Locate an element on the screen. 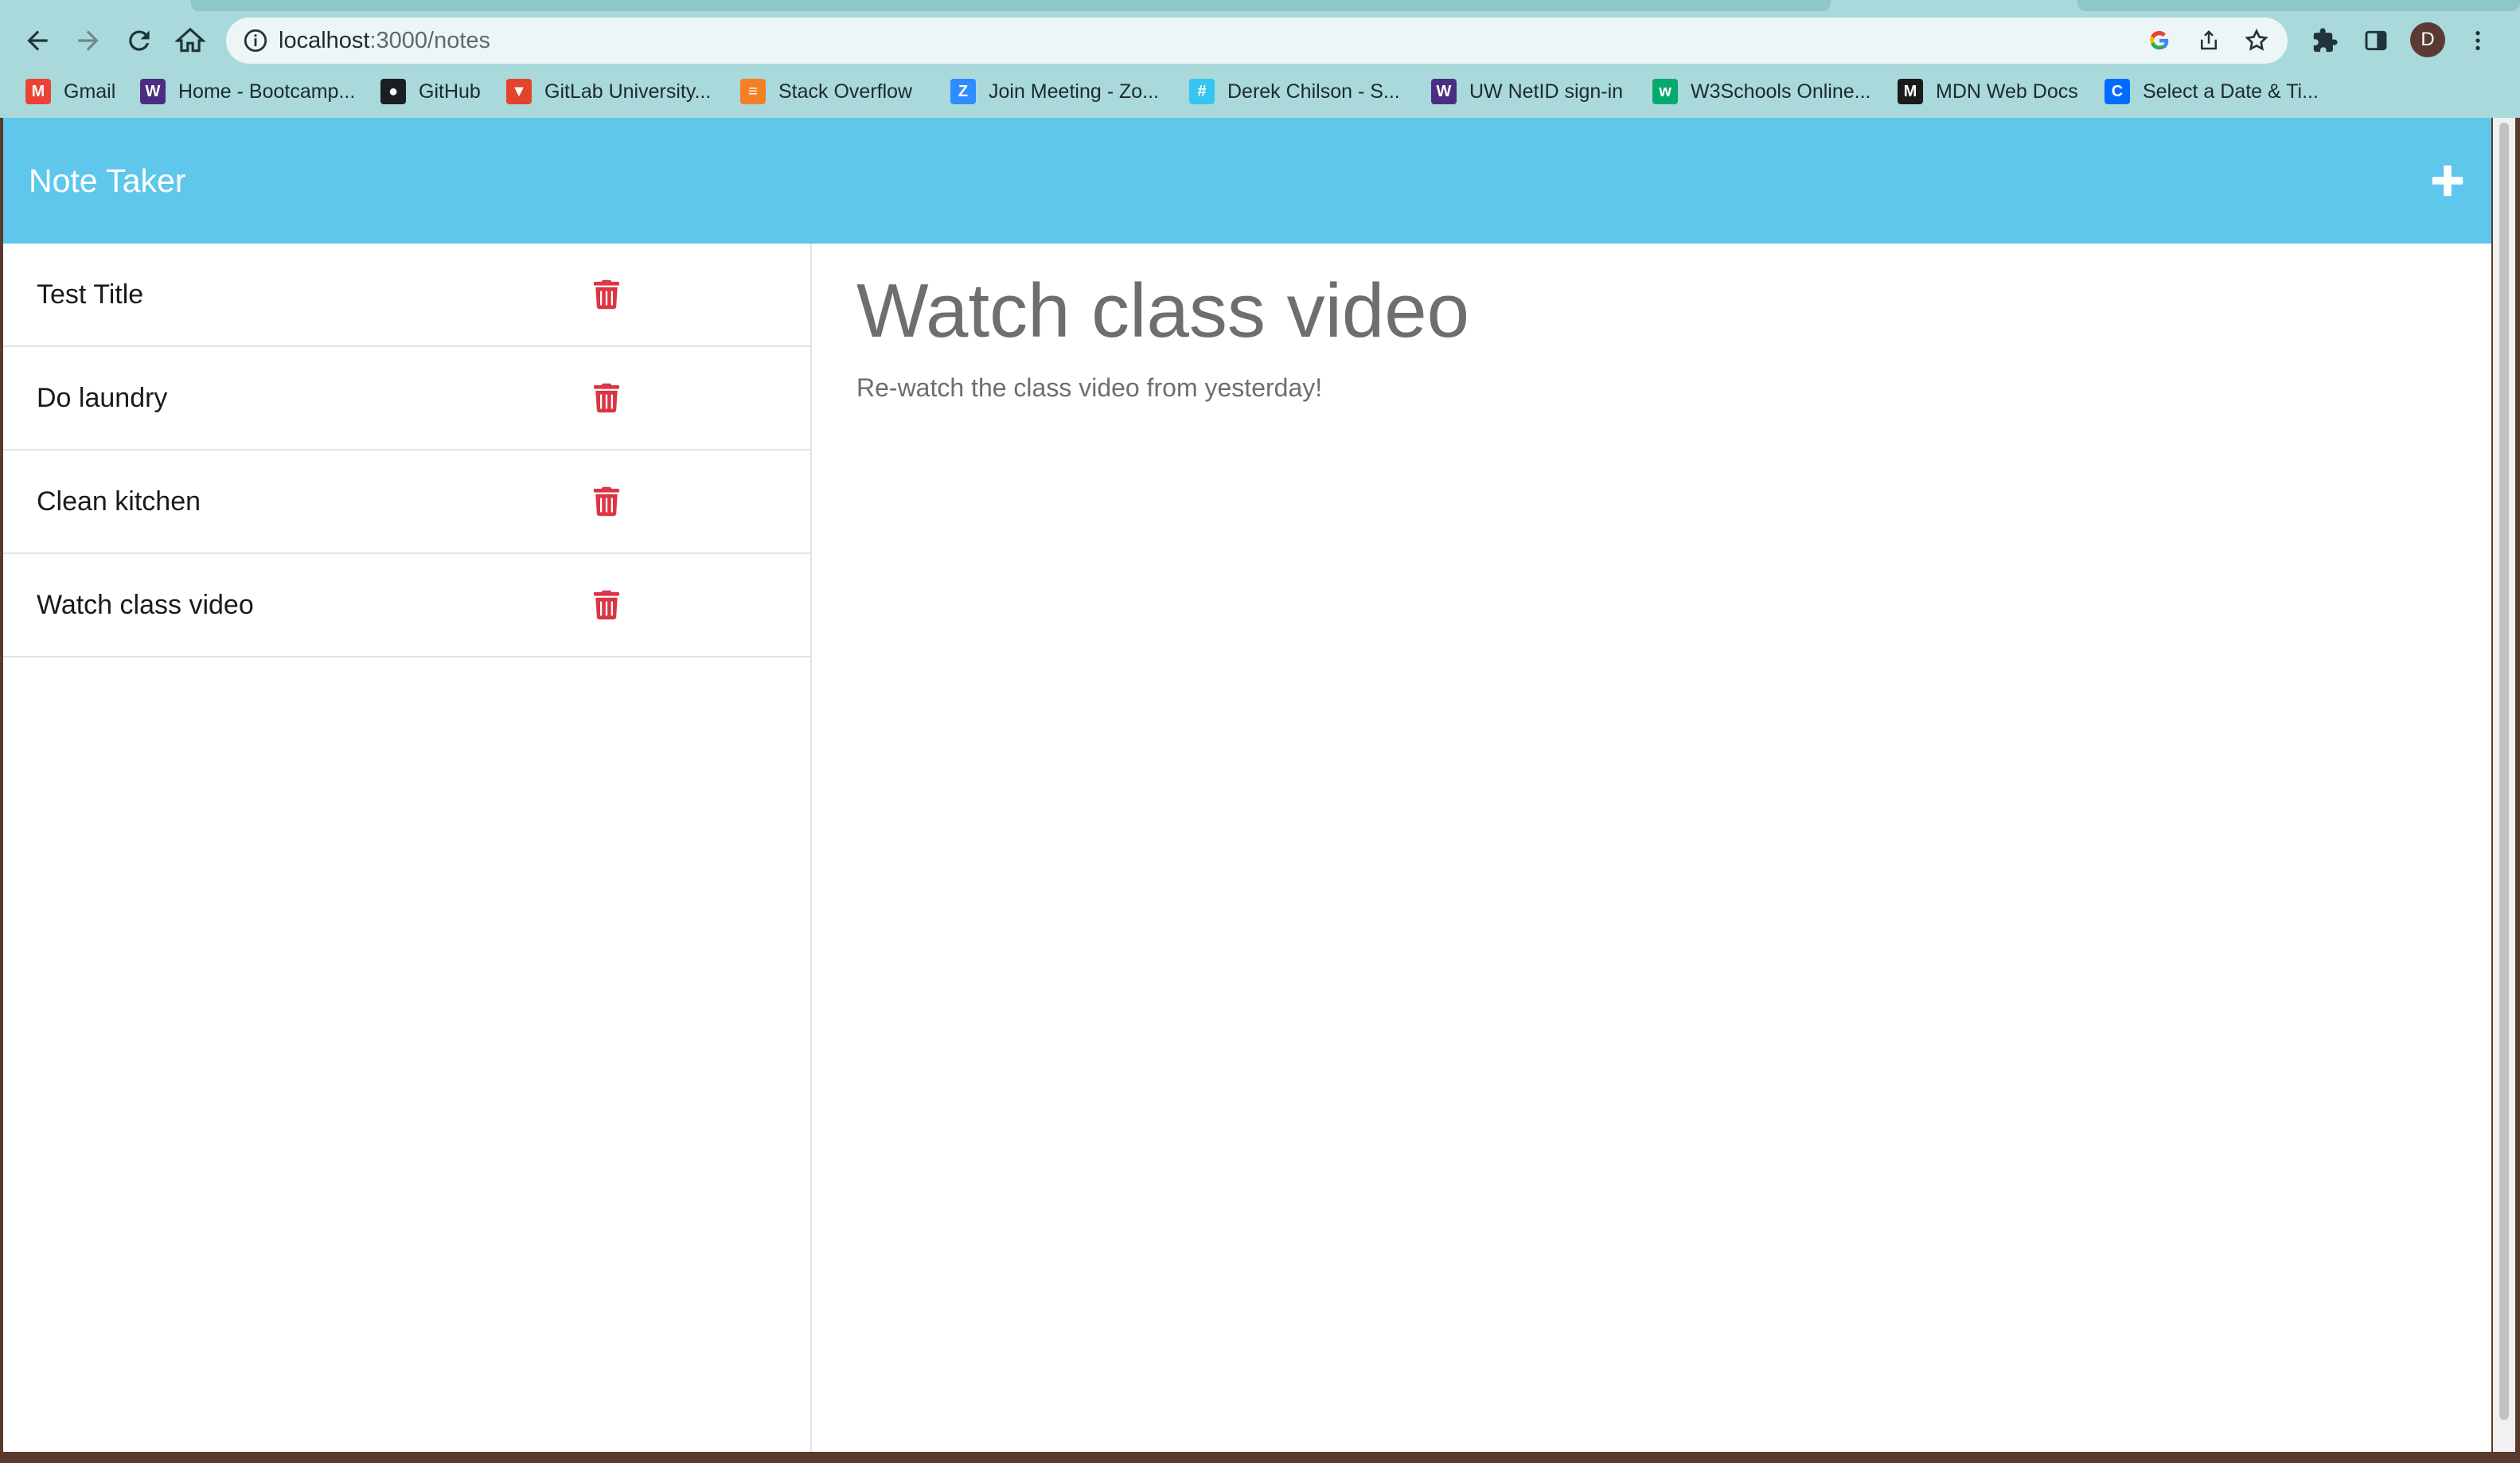  note-list-item: Do laundry is located at coordinates (406, 399).